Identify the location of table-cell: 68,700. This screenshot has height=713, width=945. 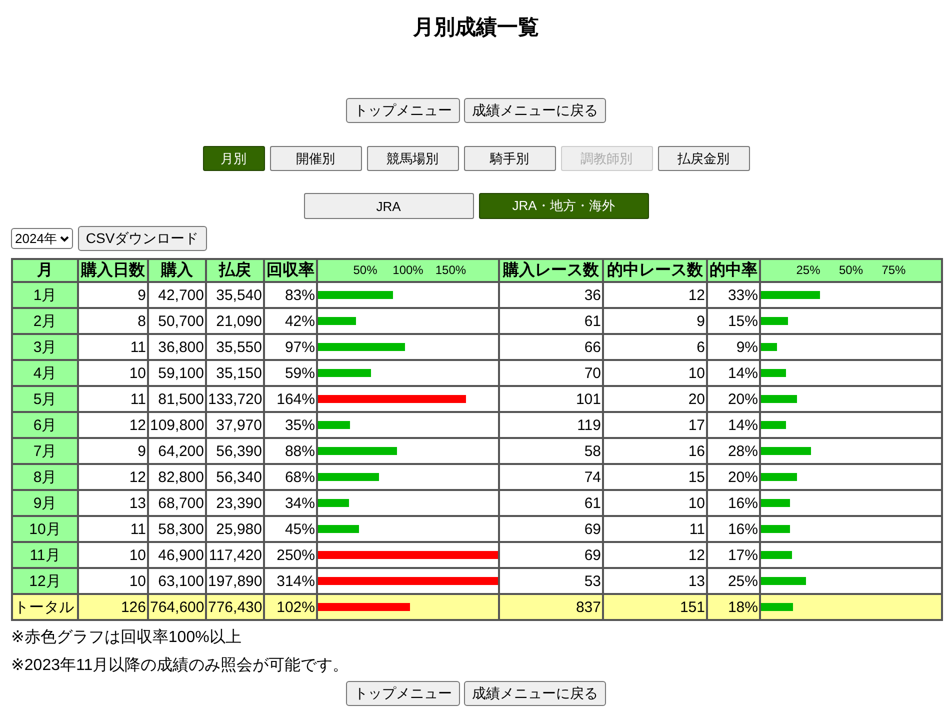
(177, 503).